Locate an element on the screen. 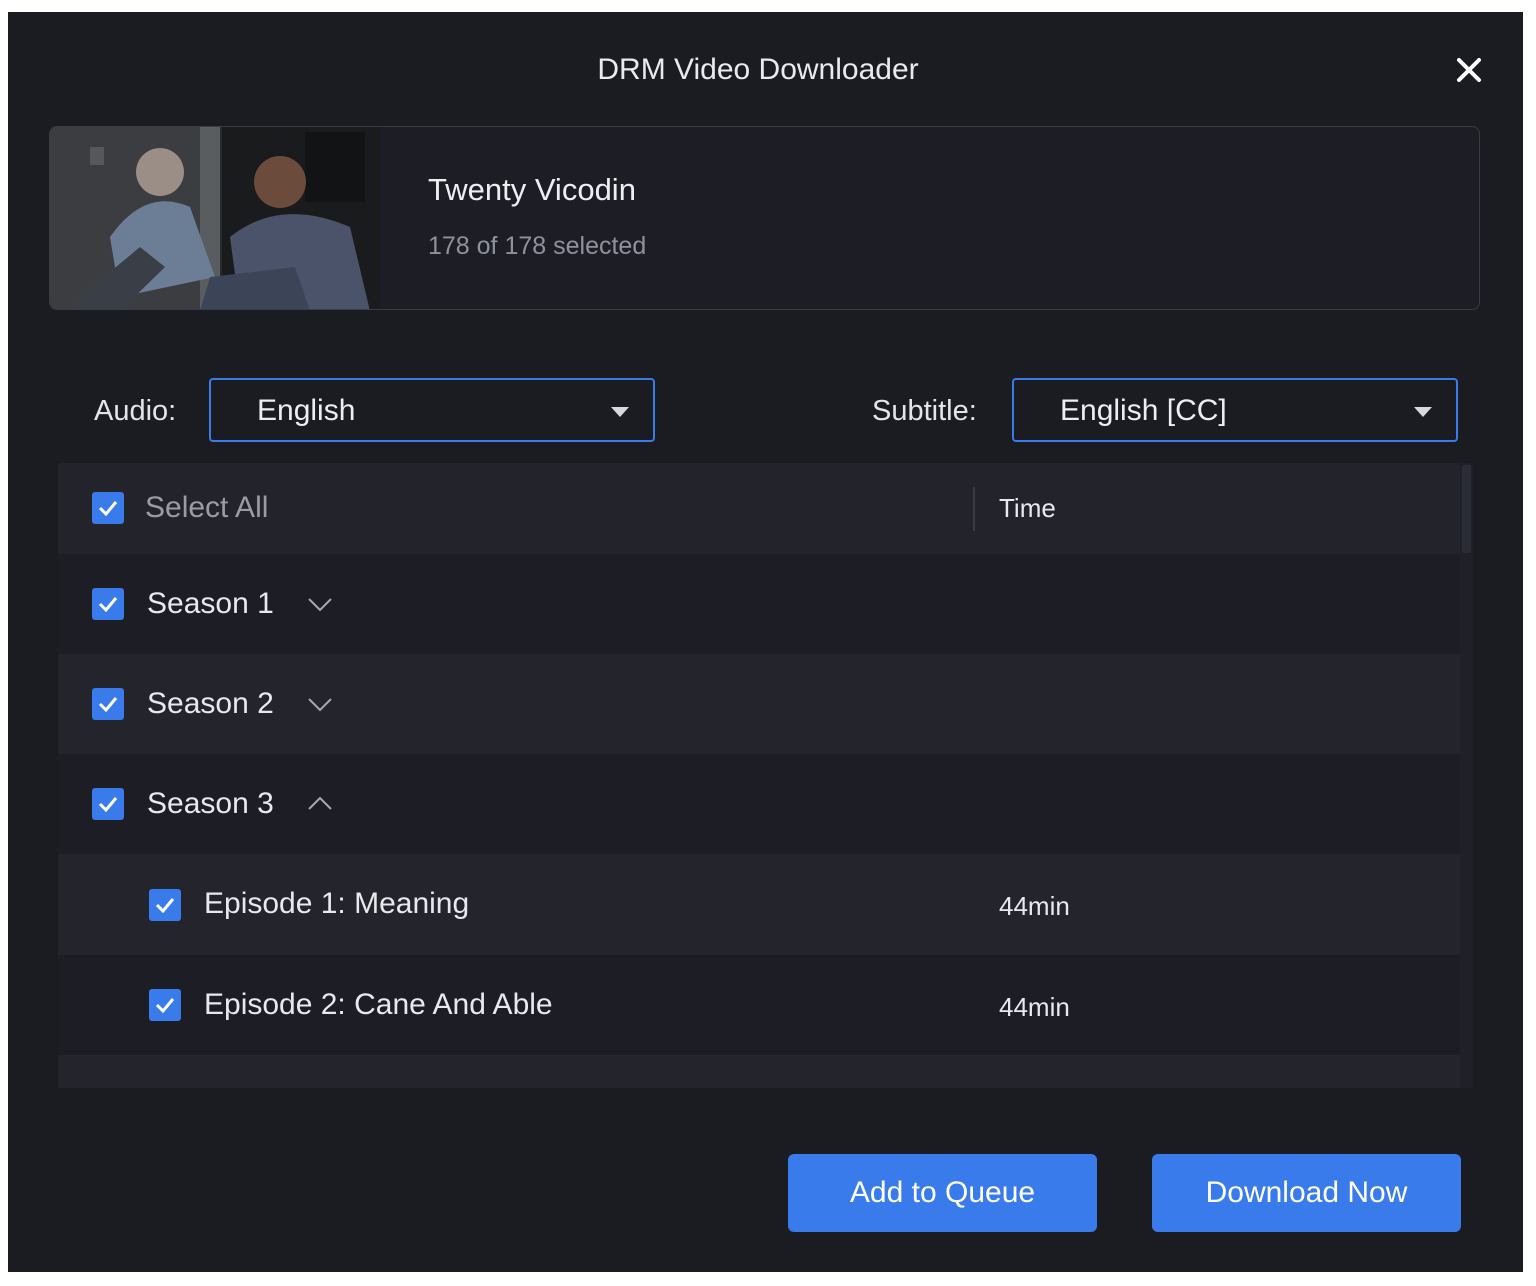 The image size is (1536, 1286). select-all-label: Select All is located at coordinates (207, 507).